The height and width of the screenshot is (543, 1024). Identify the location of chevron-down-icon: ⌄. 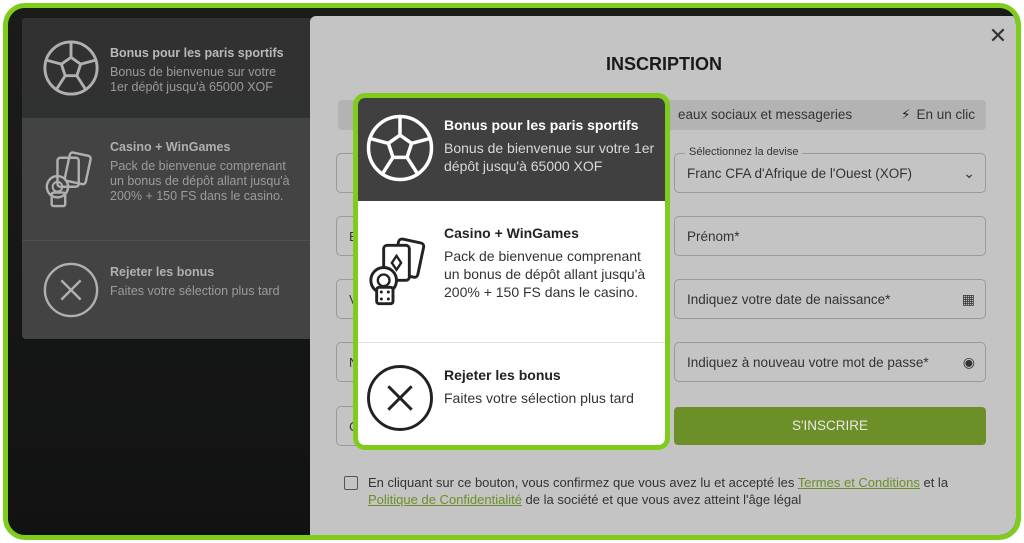
(969, 173).